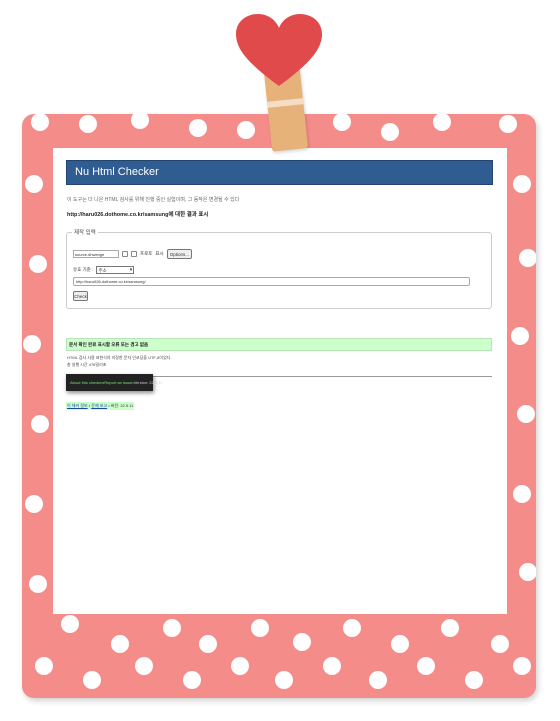  I want to click on source-select: source.dhwenge, so click(96, 254).